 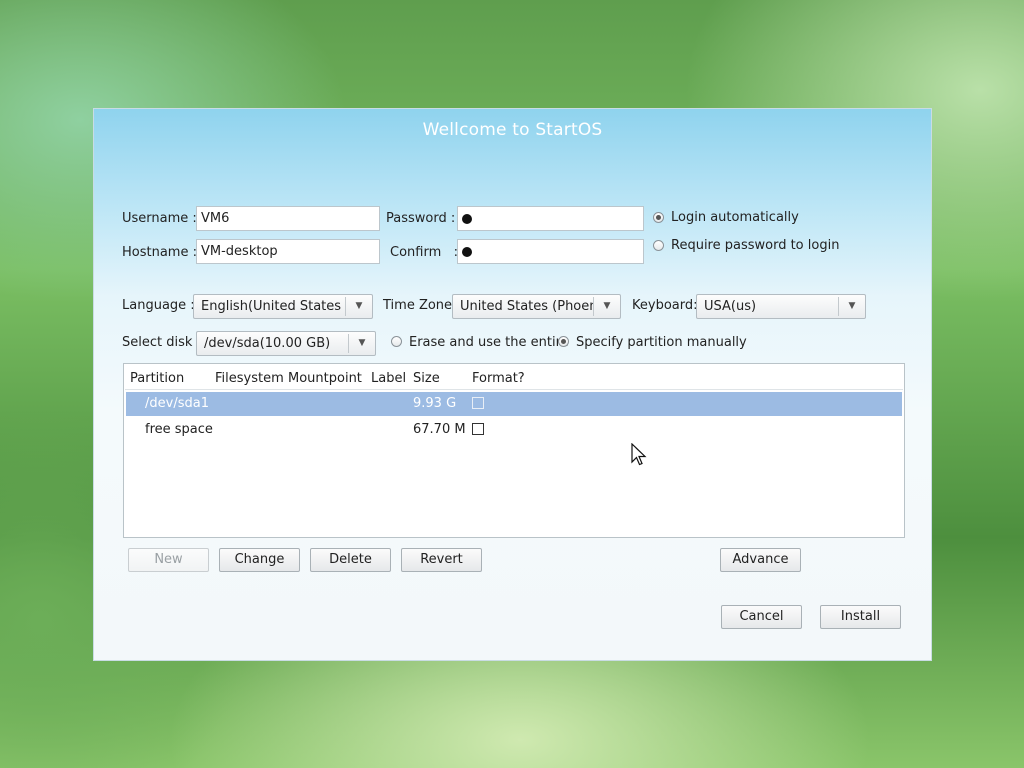 What do you see at coordinates (730, 306) in the screenshot?
I see `keyboard-value: USA(us)` at bounding box center [730, 306].